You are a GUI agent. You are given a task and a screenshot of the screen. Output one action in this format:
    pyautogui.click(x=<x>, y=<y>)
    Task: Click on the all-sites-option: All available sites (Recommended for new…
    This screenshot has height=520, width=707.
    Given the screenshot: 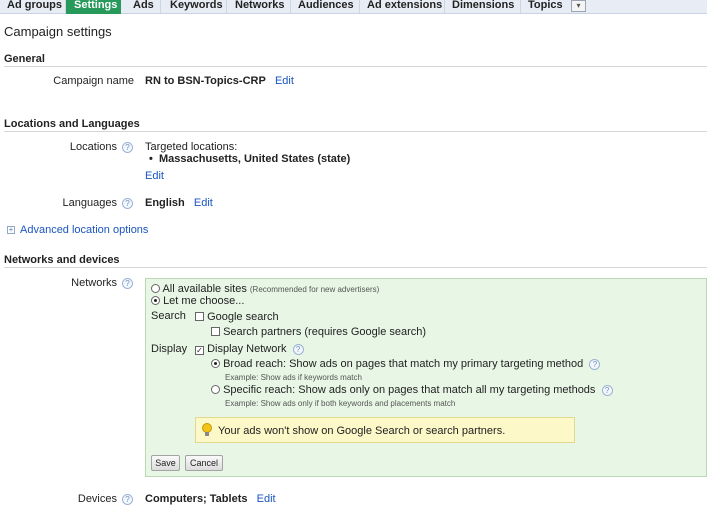 What is the action you would take?
    pyautogui.click(x=265, y=289)
    